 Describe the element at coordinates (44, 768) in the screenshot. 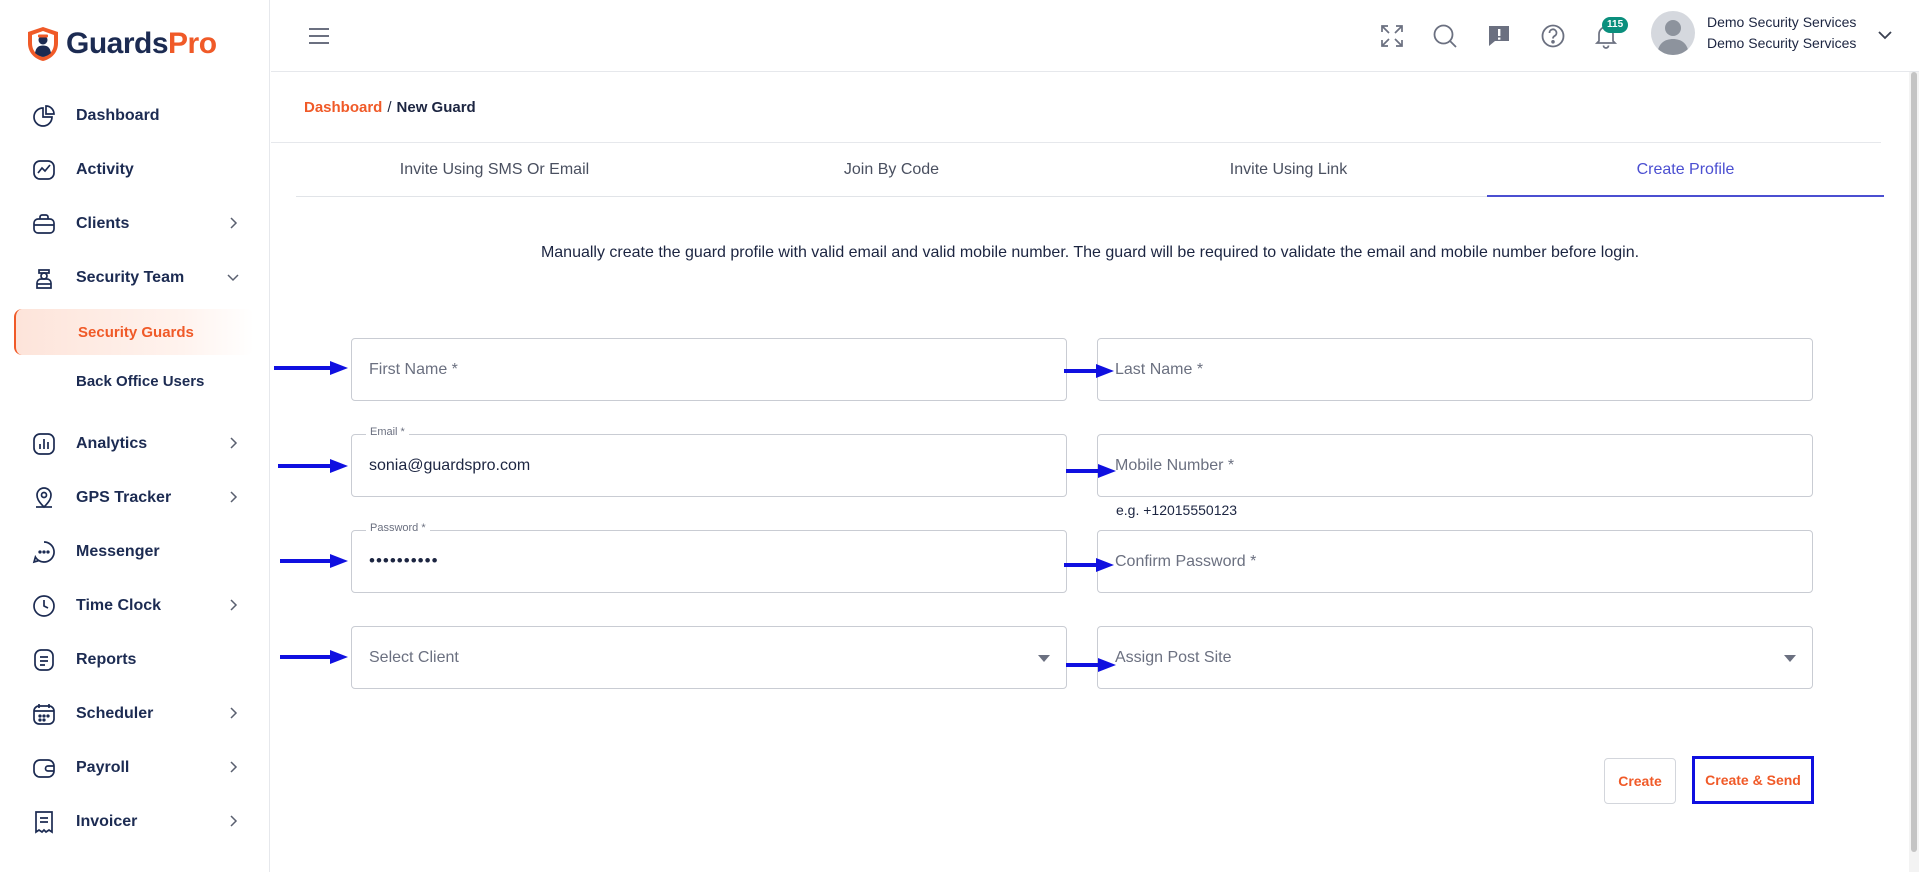

I see `wallet-icon` at that location.